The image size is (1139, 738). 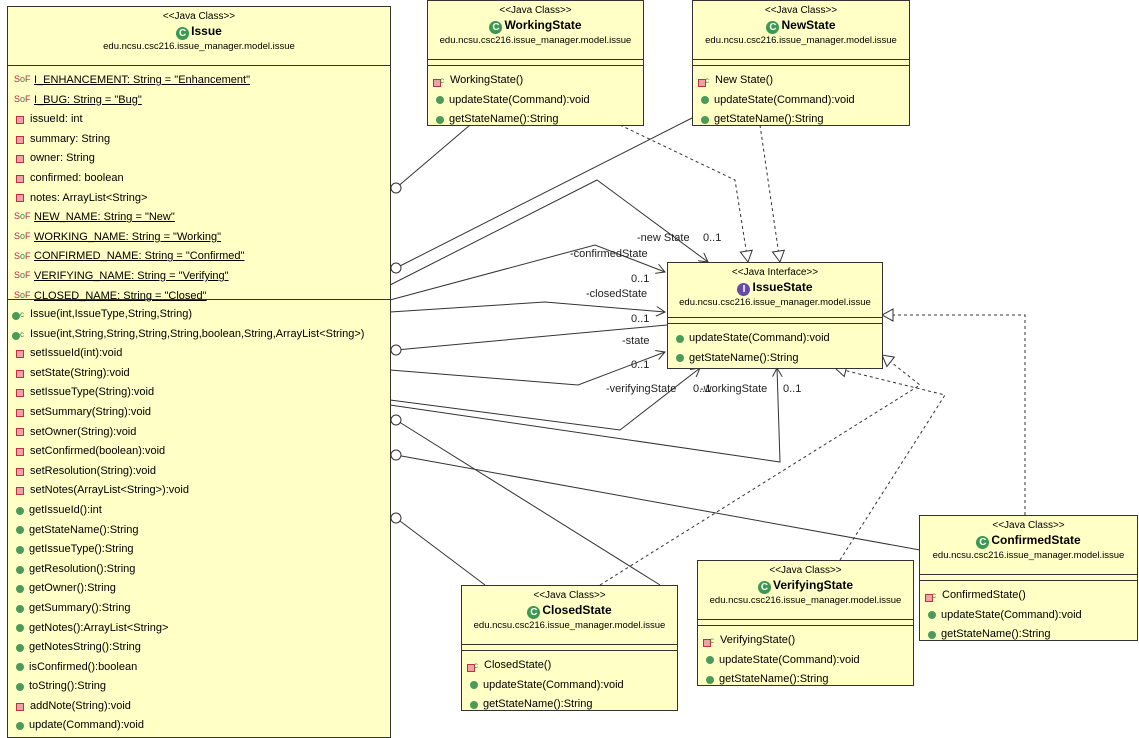 What do you see at coordinates (199, 472) in the screenshot?
I see `method-row: setResolution(String):void` at bounding box center [199, 472].